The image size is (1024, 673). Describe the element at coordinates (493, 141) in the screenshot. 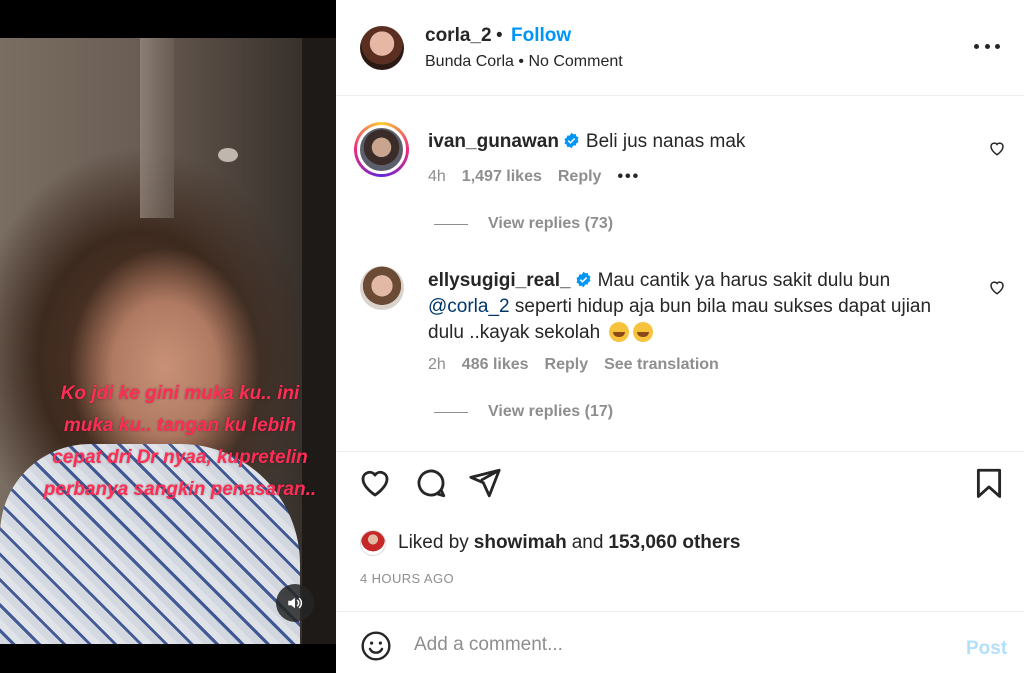

I see `comment-username: ivan_gunawan` at that location.